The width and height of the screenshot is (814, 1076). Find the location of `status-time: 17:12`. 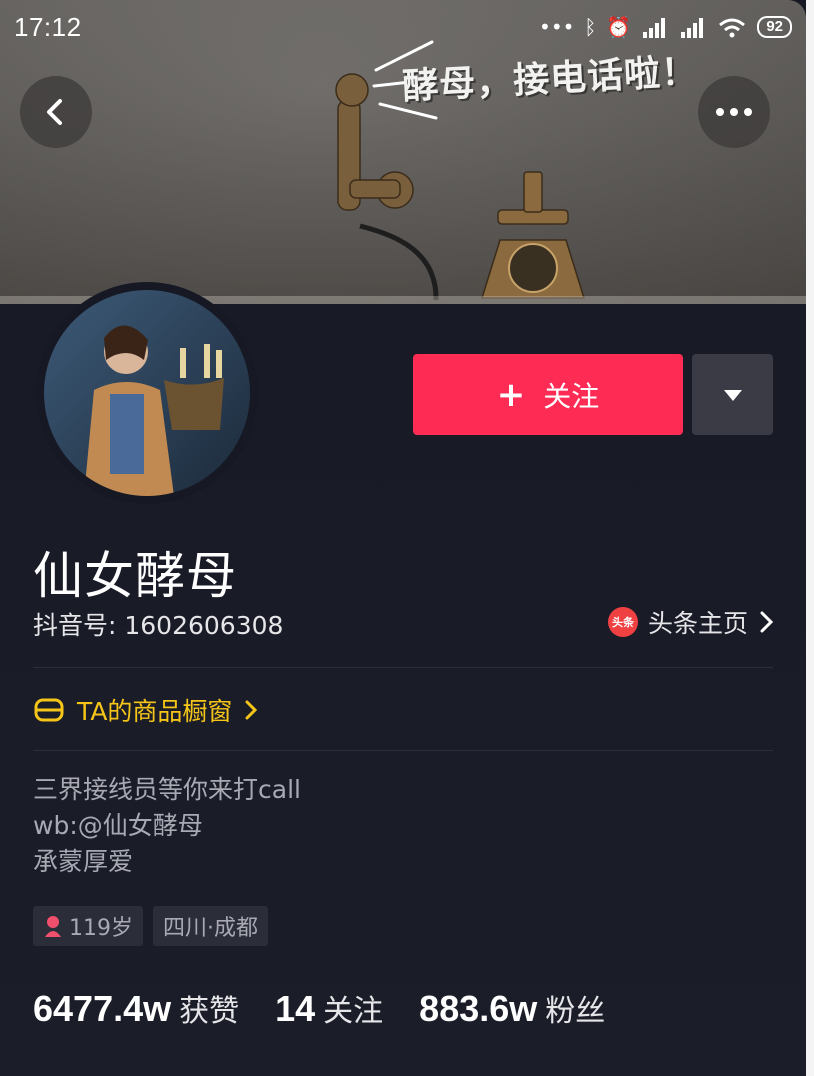

status-time: 17:12 is located at coordinates (48, 26).